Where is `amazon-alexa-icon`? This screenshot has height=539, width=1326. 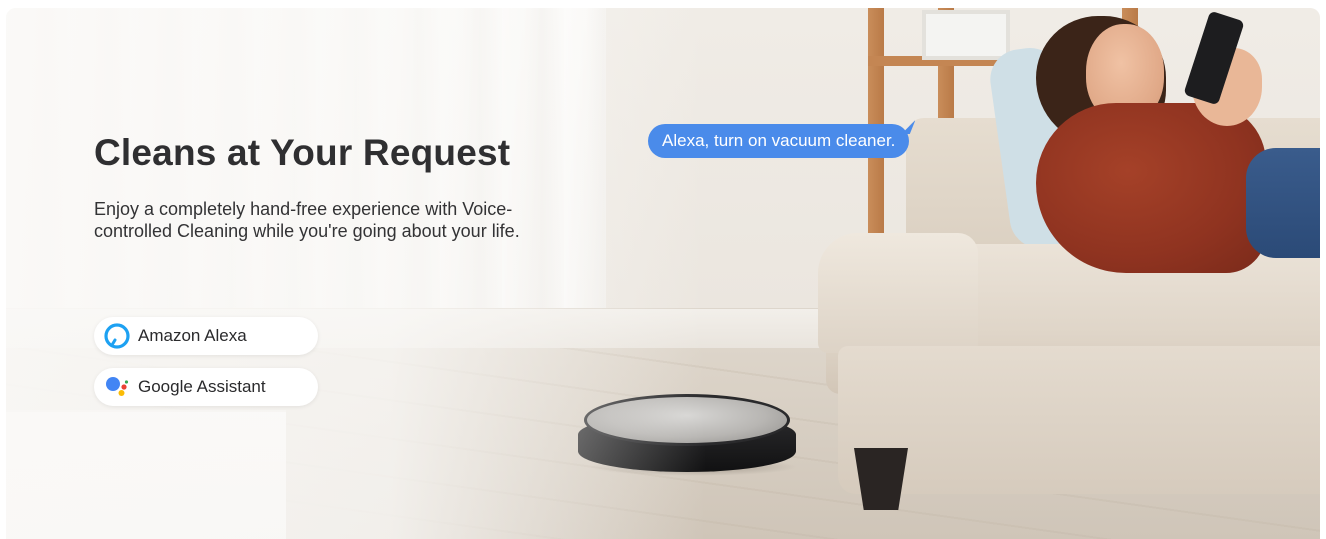
amazon-alexa-icon is located at coordinates (117, 336).